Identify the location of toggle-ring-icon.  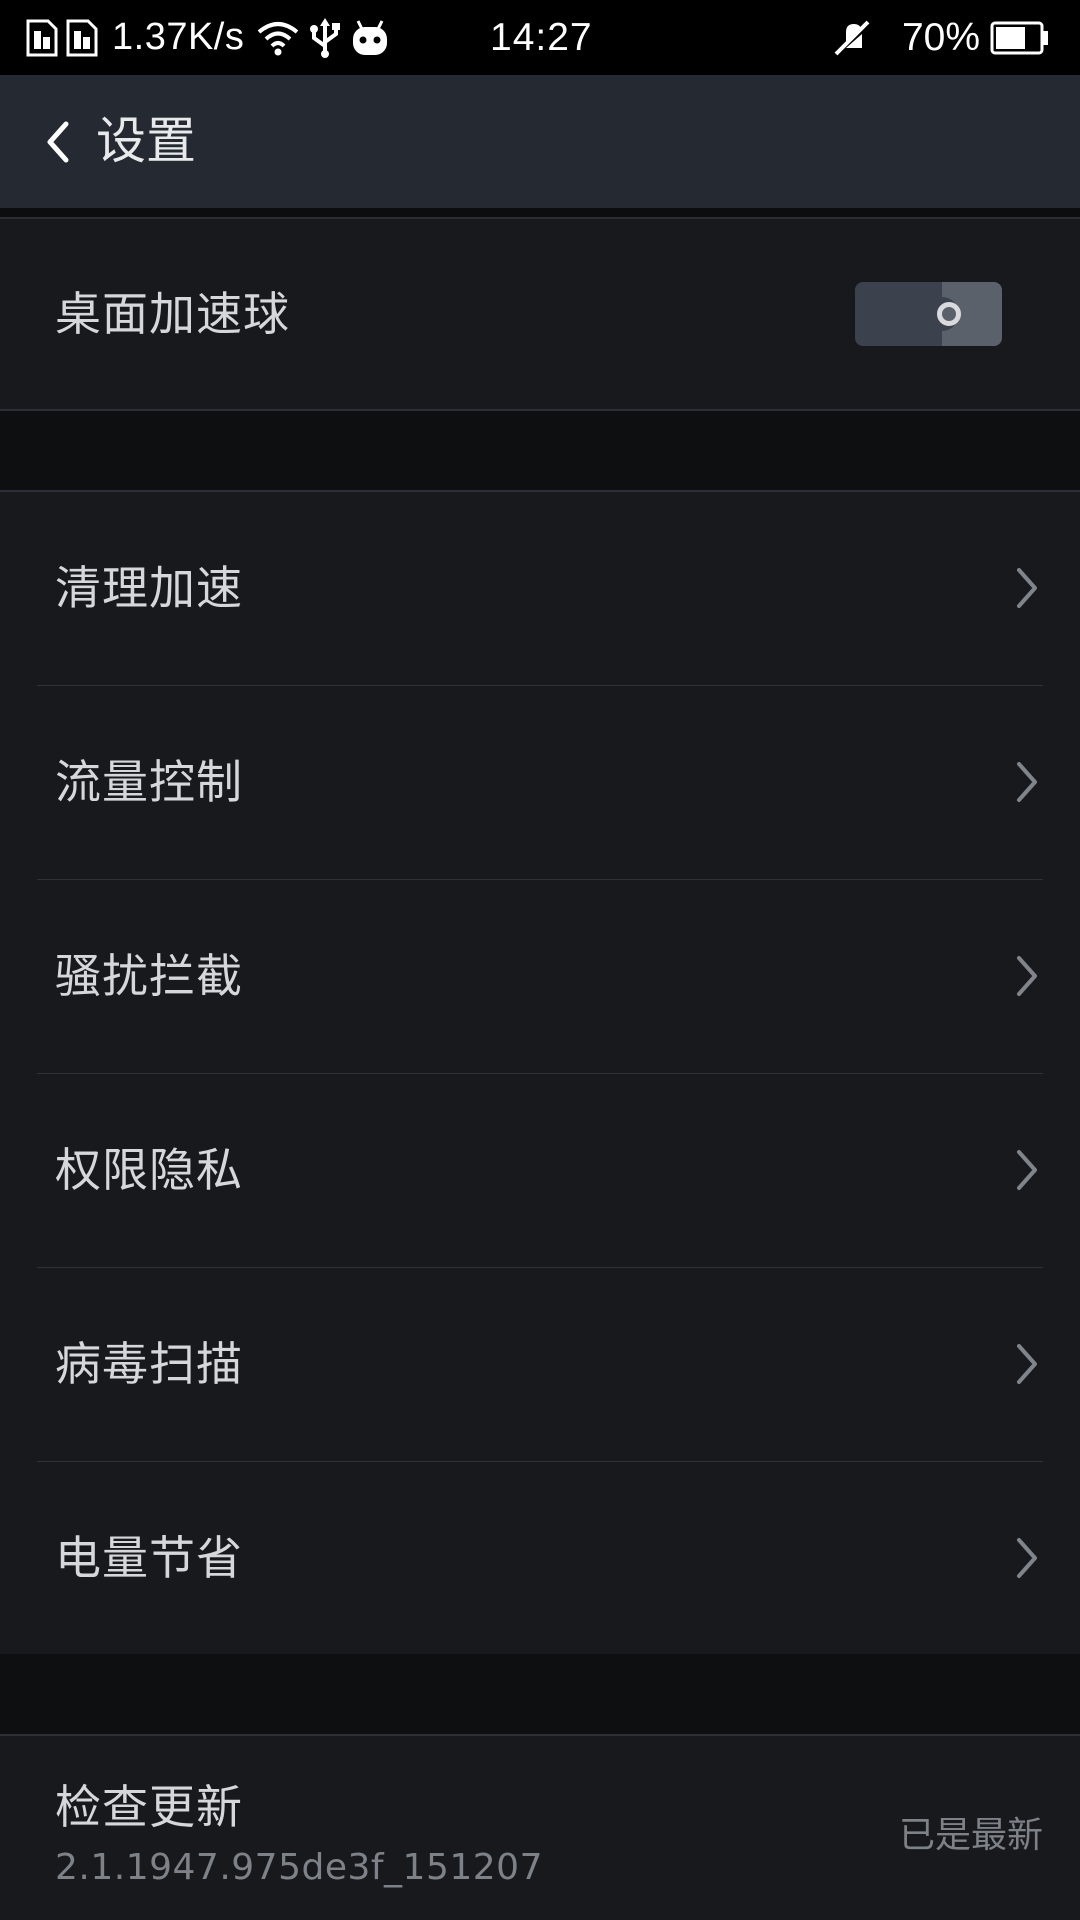
(949, 314).